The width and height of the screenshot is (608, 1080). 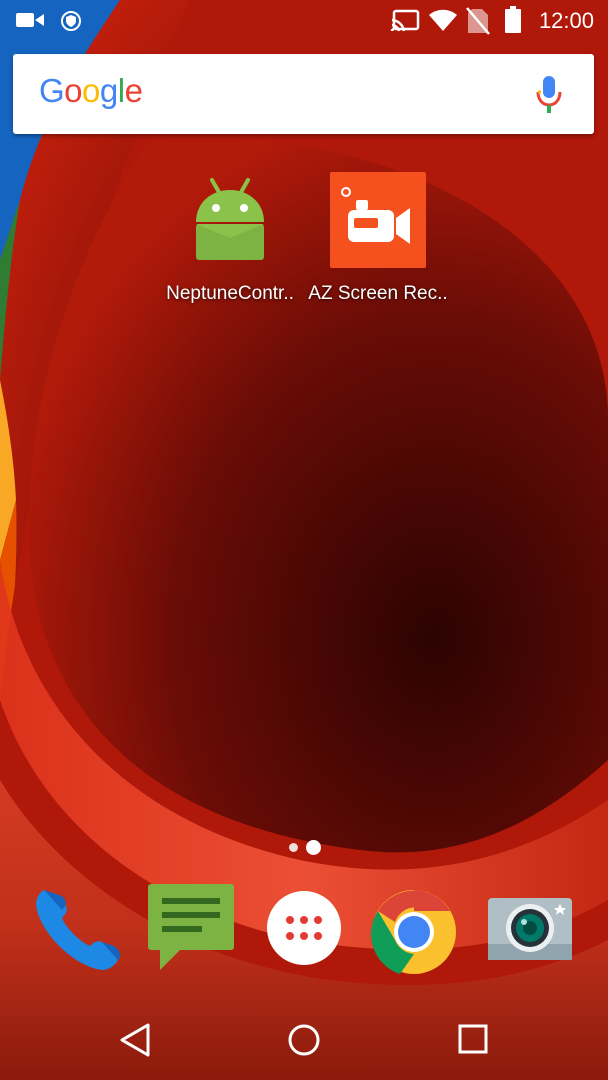 I want to click on app-neptunecontrol: NeptuneContr.., so click(x=230, y=238).